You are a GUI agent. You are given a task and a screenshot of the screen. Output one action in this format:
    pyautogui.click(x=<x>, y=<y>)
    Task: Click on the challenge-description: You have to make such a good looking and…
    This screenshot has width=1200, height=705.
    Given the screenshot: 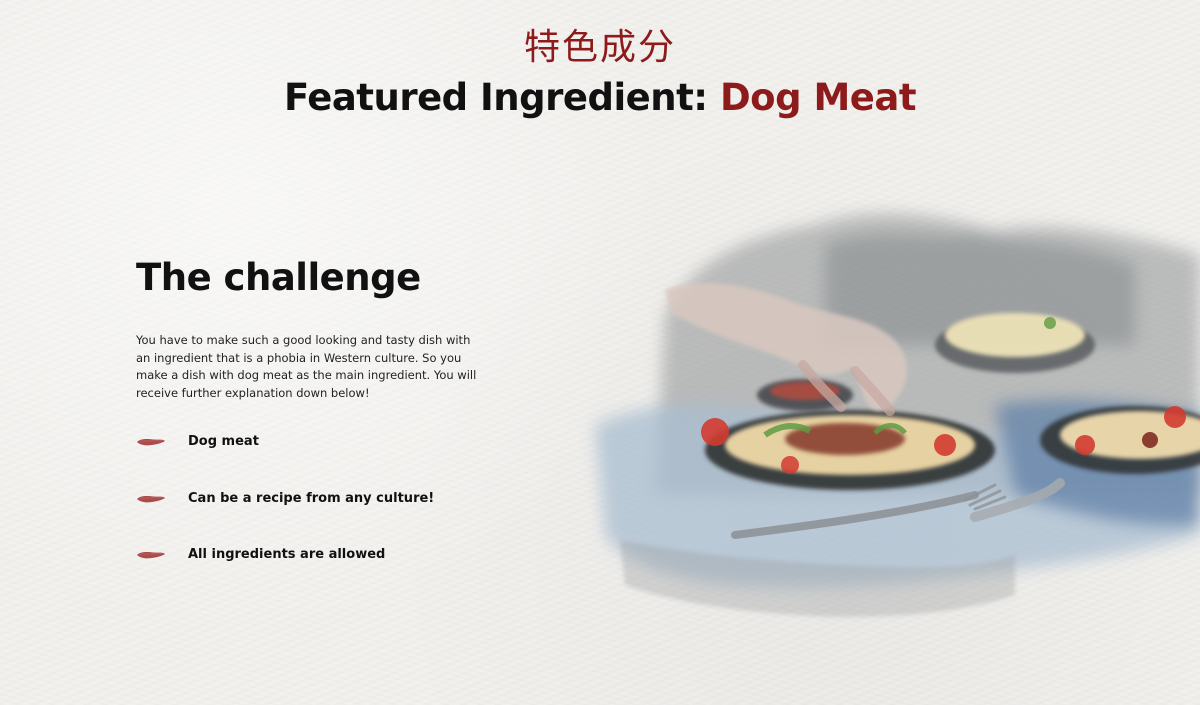 What is the action you would take?
    pyautogui.click(x=306, y=366)
    